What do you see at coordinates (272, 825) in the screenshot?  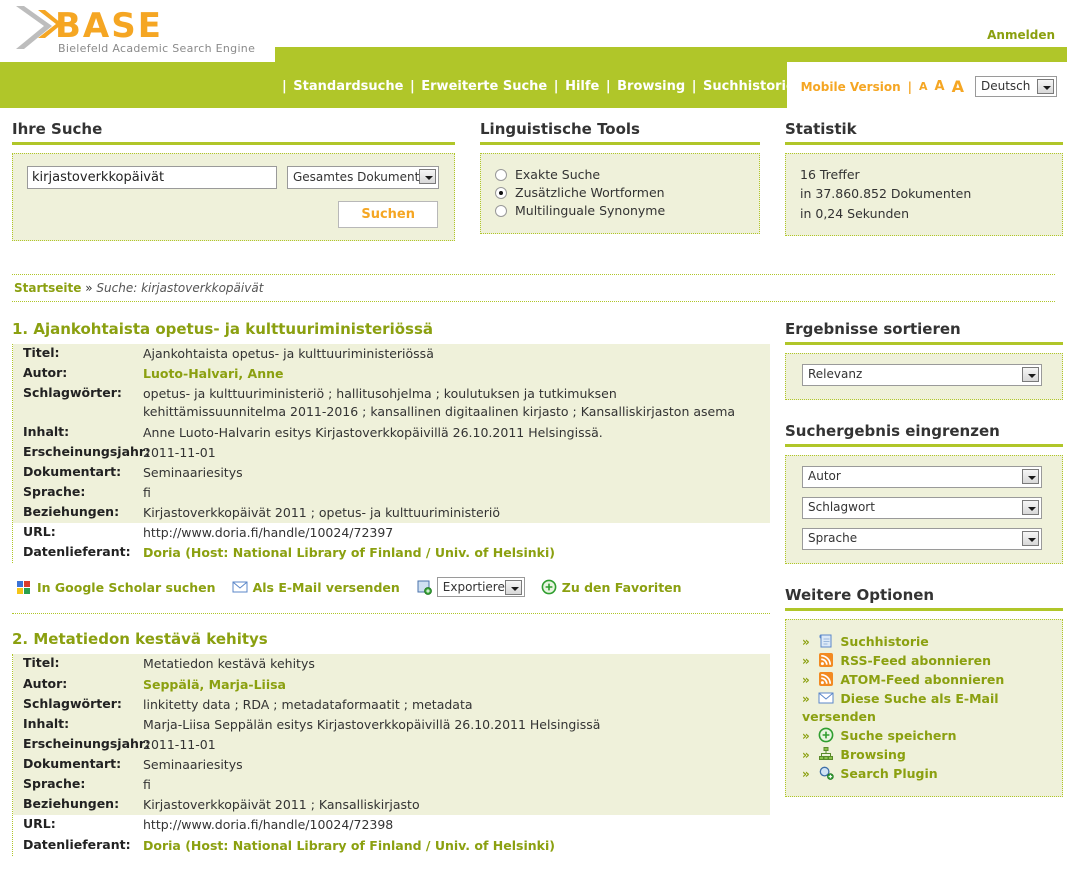 I see `field-value-url: http://www.doria.fi/handle/10024/72398` at bounding box center [272, 825].